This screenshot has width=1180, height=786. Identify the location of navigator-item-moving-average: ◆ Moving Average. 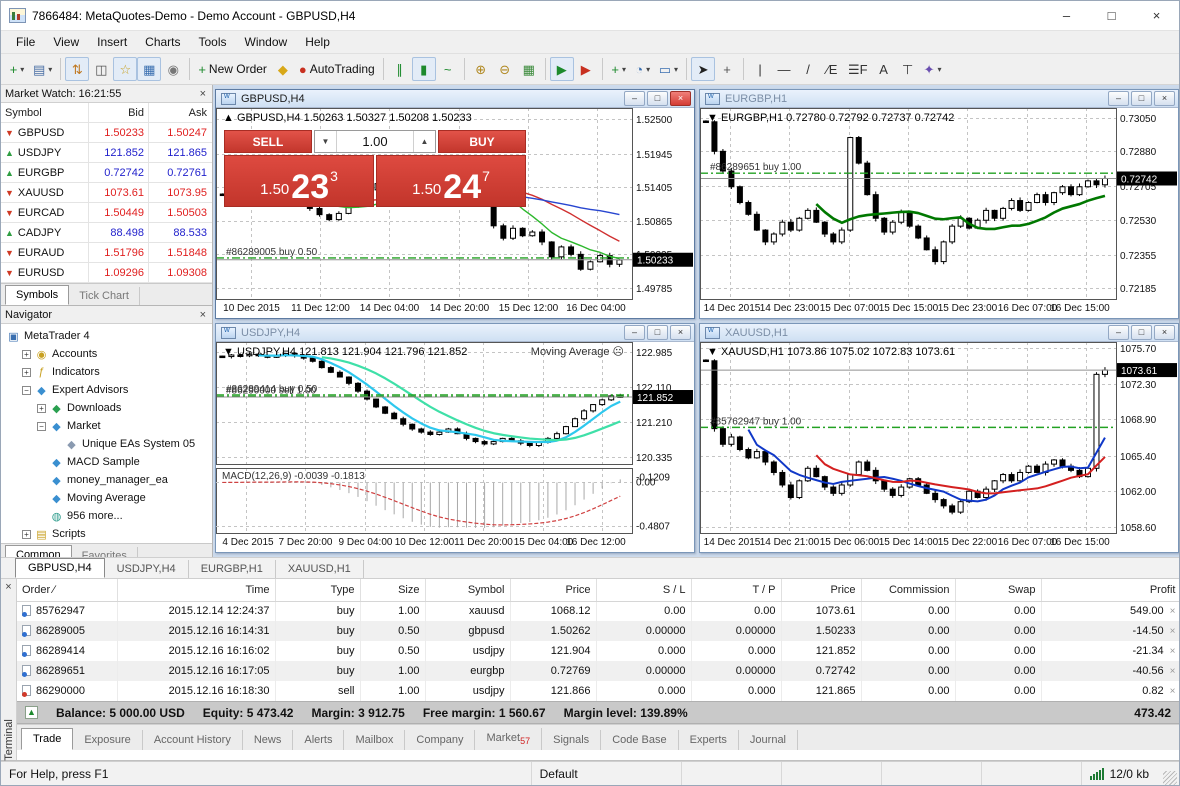
(108, 498).